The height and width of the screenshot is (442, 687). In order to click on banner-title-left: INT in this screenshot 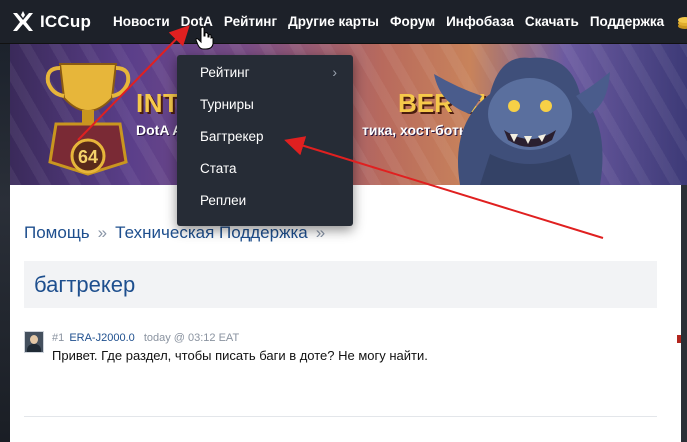, I will do `click(158, 103)`.